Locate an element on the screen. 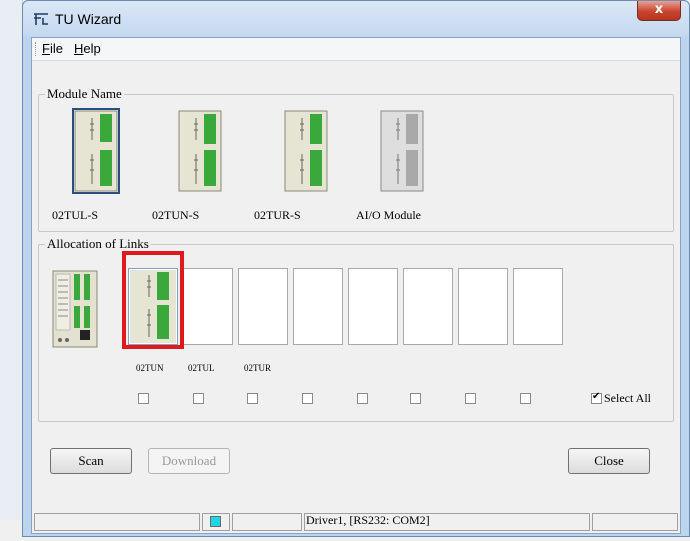 The width and height of the screenshot is (690, 541). slot-label-2: 02TUL is located at coordinates (201, 368).